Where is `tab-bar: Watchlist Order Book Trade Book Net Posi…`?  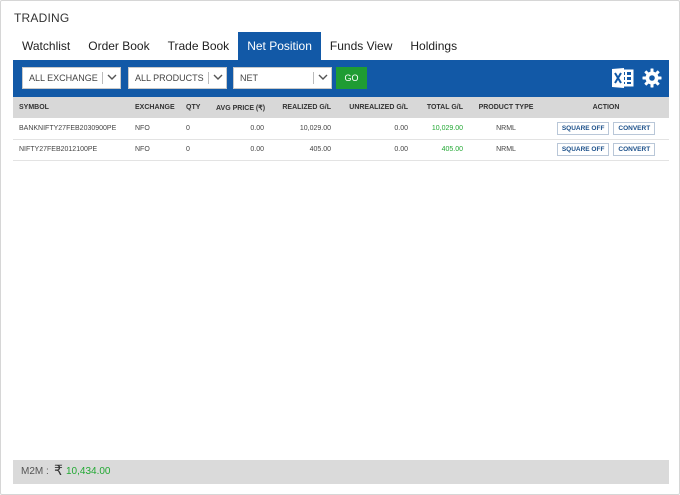
tab-bar: Watchlist Order Book Trade Book Net Posi… is located at coordinates (239, 46).